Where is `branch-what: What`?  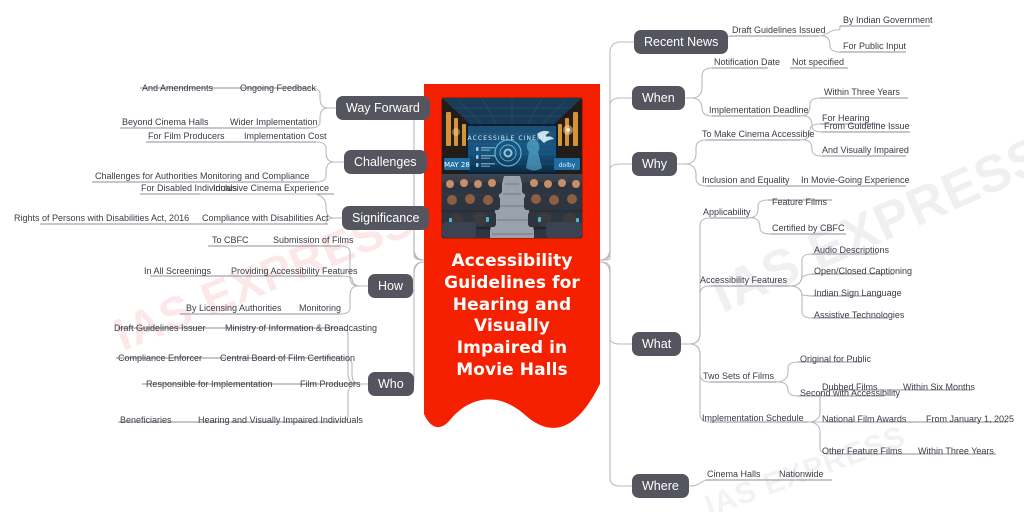 branch-what: What is located at coordinates (657, 344).